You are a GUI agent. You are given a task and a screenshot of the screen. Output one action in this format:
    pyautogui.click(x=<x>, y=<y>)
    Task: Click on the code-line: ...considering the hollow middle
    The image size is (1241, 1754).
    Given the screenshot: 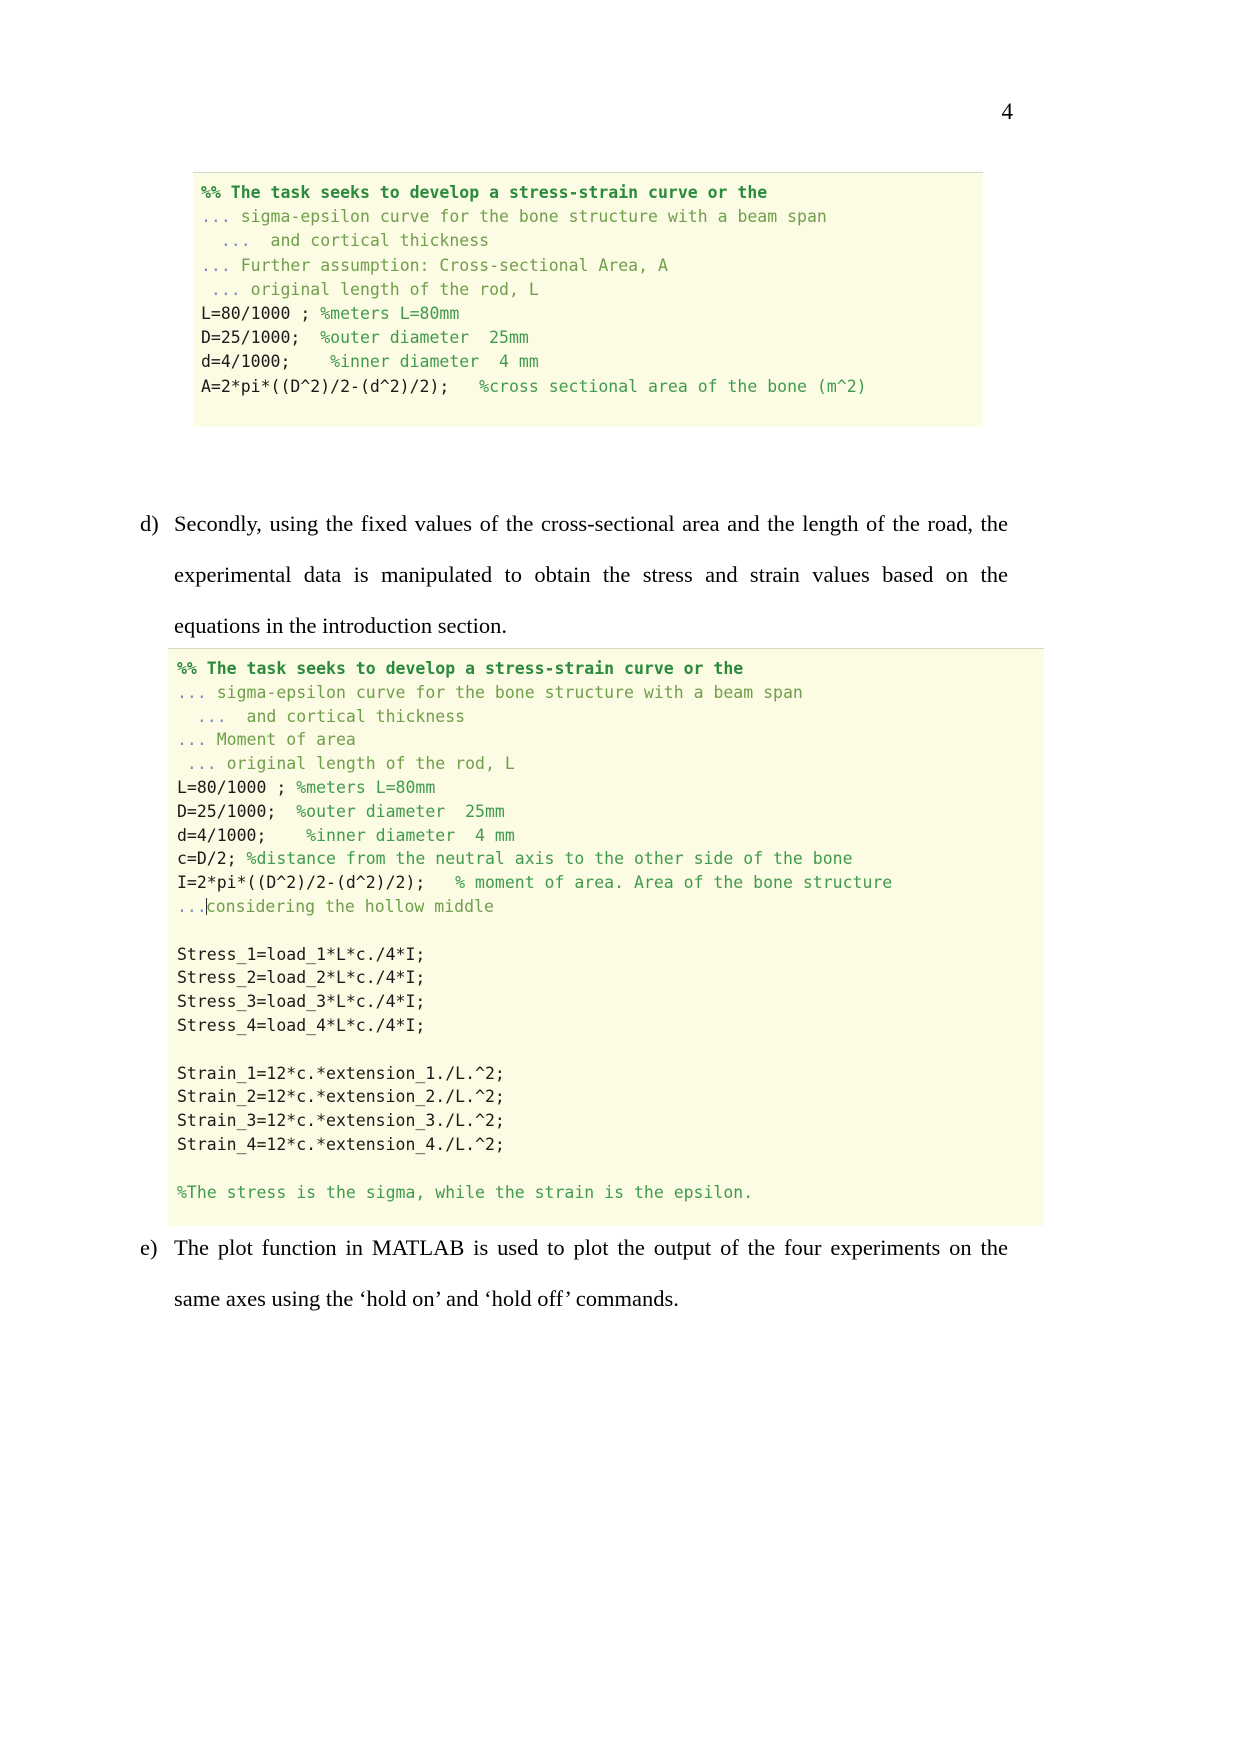 What is the action you would take?
    pyautogui.click(x=610, y=907)
    